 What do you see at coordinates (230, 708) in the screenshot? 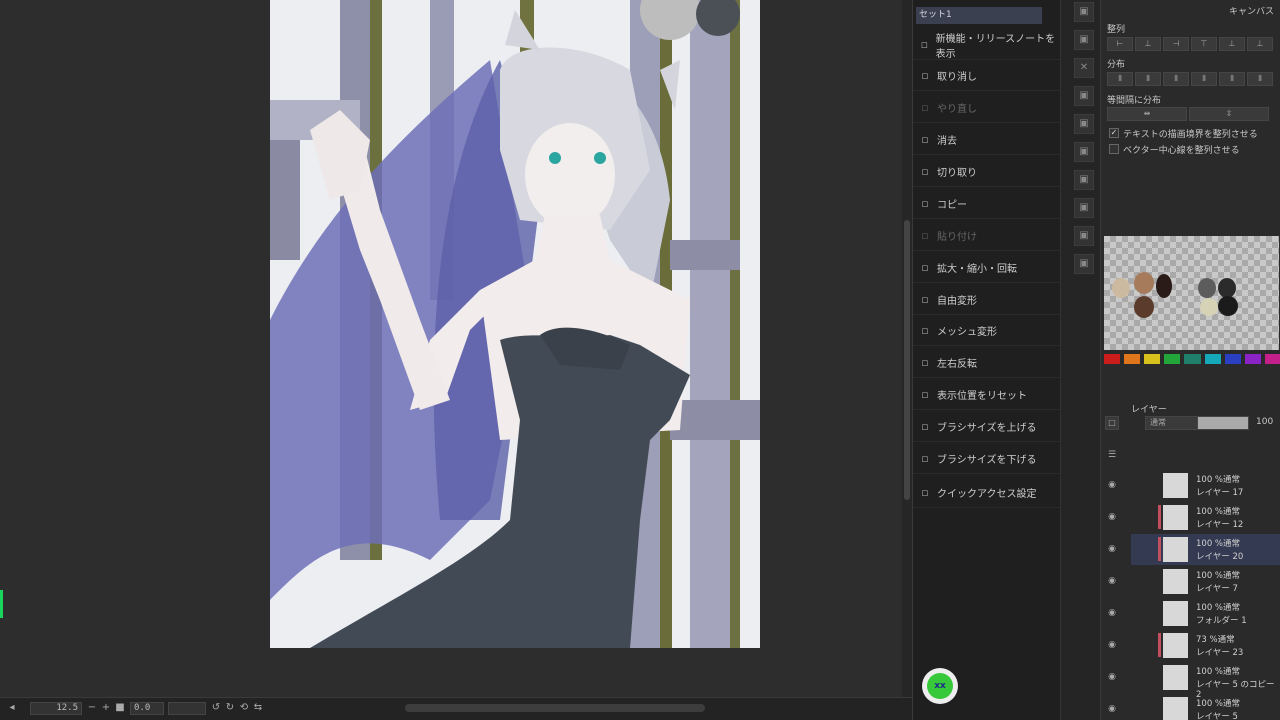
I see `rotate-right-icon: ↻` at bounding box center [230, 708].